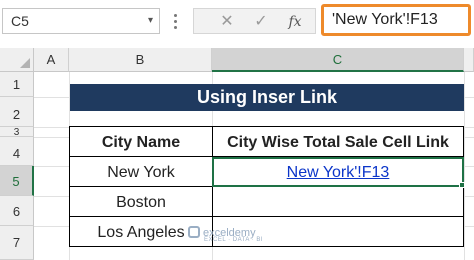 The width and height of the screenshot is (474, 260). Describe the element at coordinates (338, 201) in the screenshot. I see `cell-link-boston` at that location.